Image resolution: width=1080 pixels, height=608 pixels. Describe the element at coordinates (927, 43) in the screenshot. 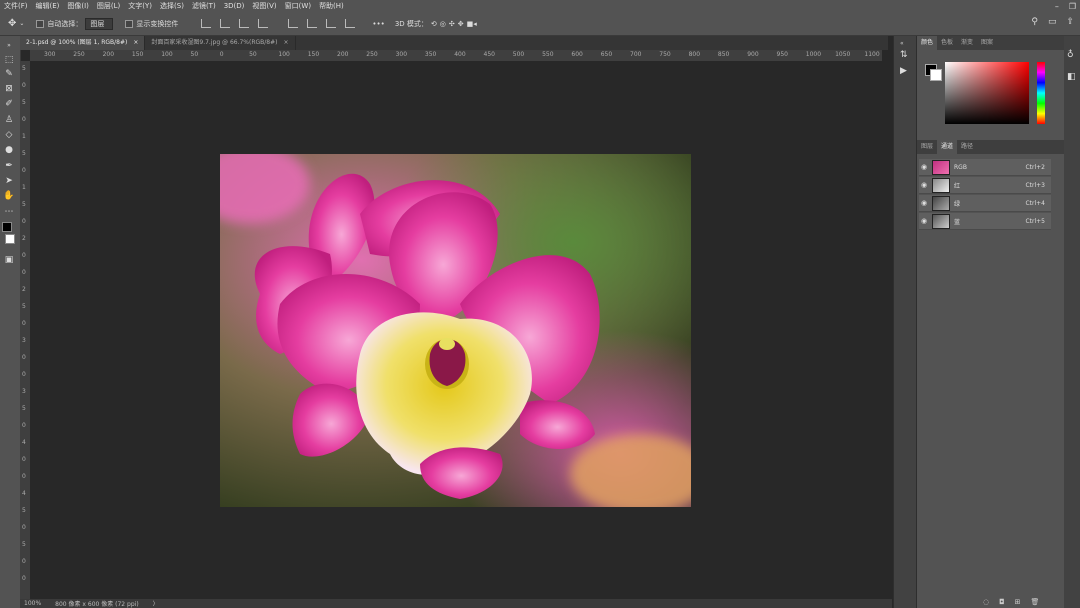

I see `tab-color: 颜色` at that location.